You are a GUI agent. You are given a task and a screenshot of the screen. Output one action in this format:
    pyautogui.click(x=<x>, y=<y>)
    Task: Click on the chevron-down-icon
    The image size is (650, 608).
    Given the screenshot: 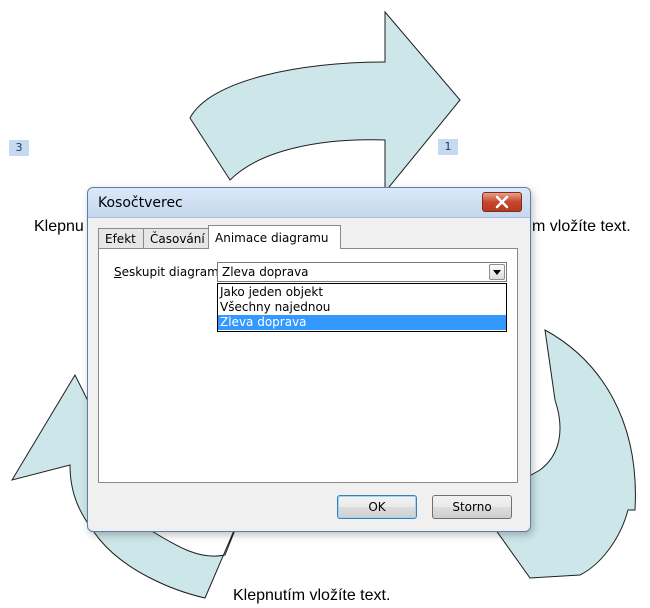 What is the action you would take?
    pyautogui.click(x=497, y=272)
    